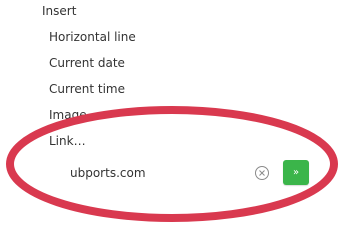 Image resolution: width=351 pixels, height=240 pixels. What do you see at coordinates (296, 172) in the screenshot?
I see `insert-link-button: »` at bounding box center [296, 172].